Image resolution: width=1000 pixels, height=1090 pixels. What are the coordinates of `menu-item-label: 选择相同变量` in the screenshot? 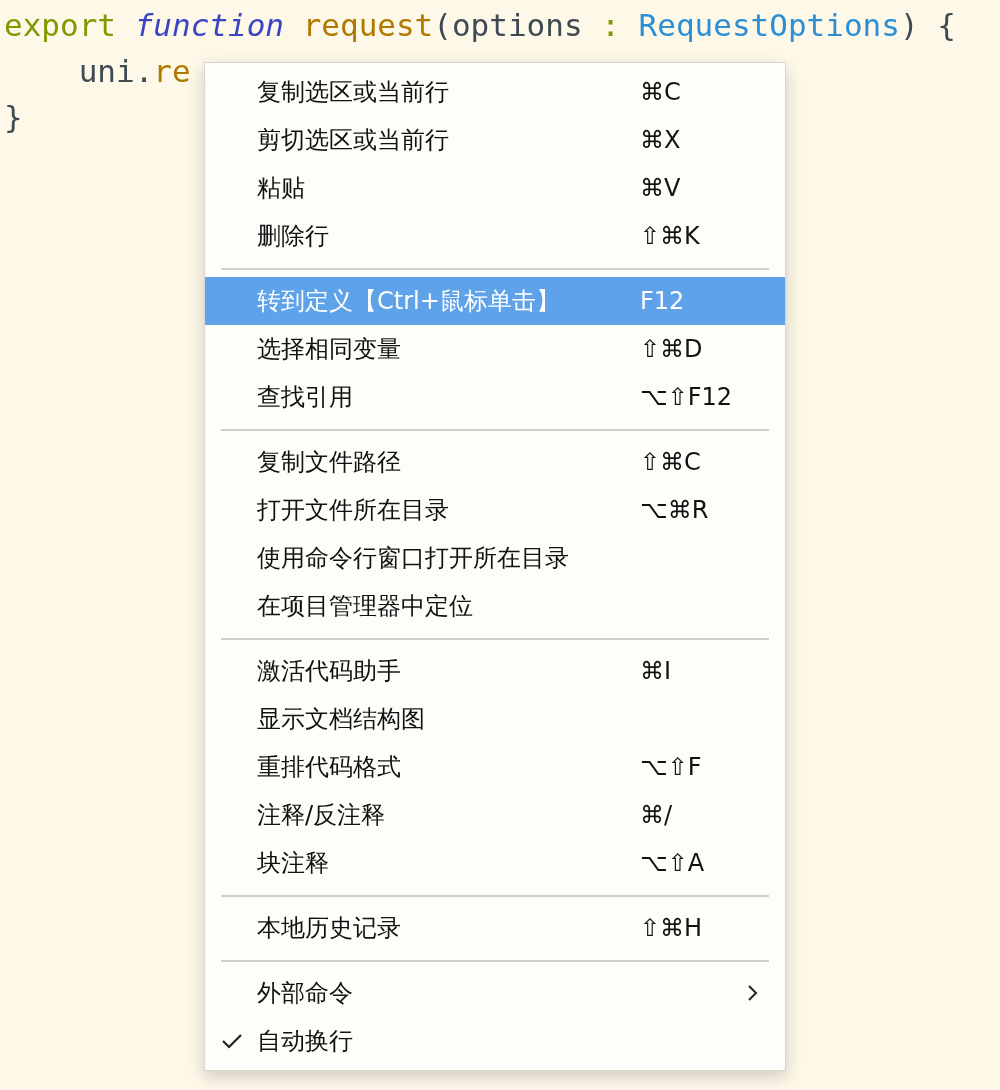 It's located at (329, 349).